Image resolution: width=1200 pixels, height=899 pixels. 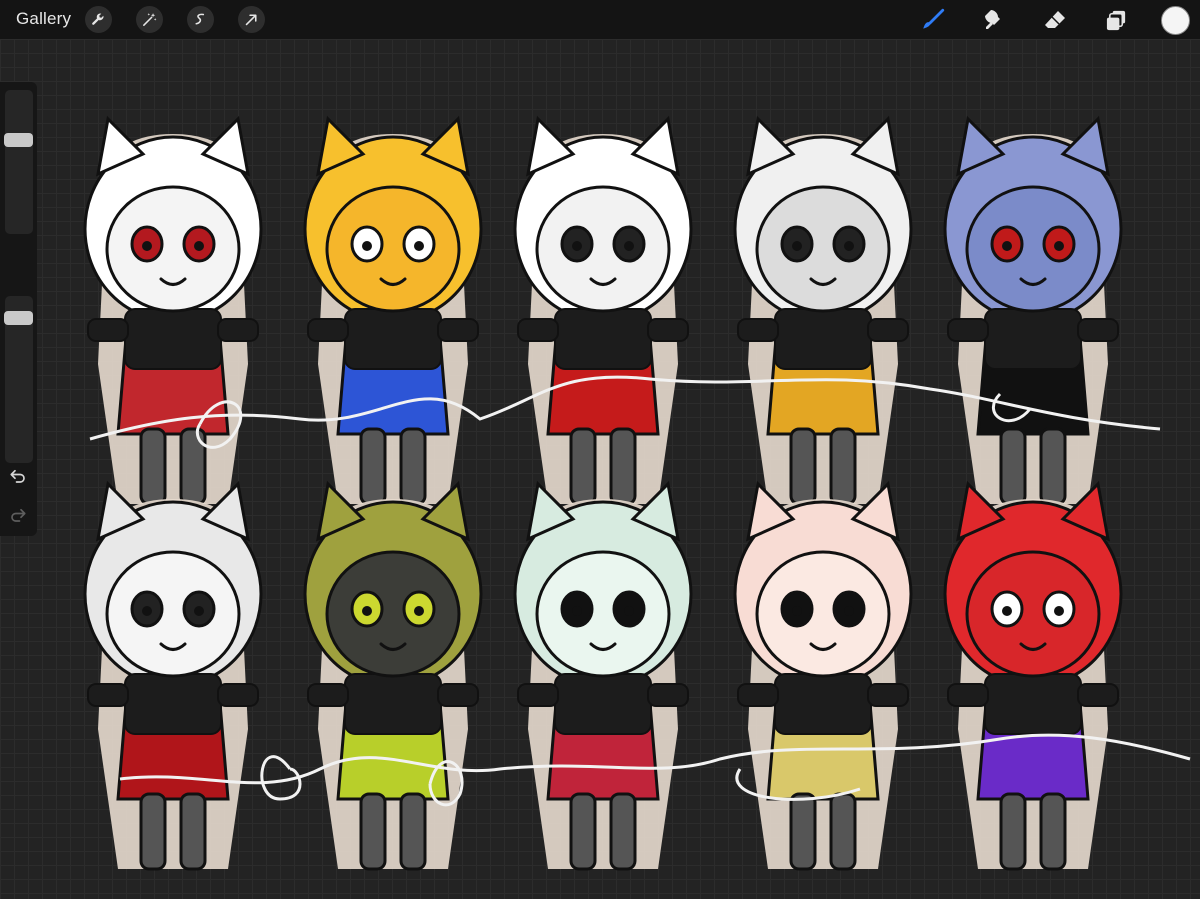 I want to click on layers-icon, so click(x=1116, y=20).